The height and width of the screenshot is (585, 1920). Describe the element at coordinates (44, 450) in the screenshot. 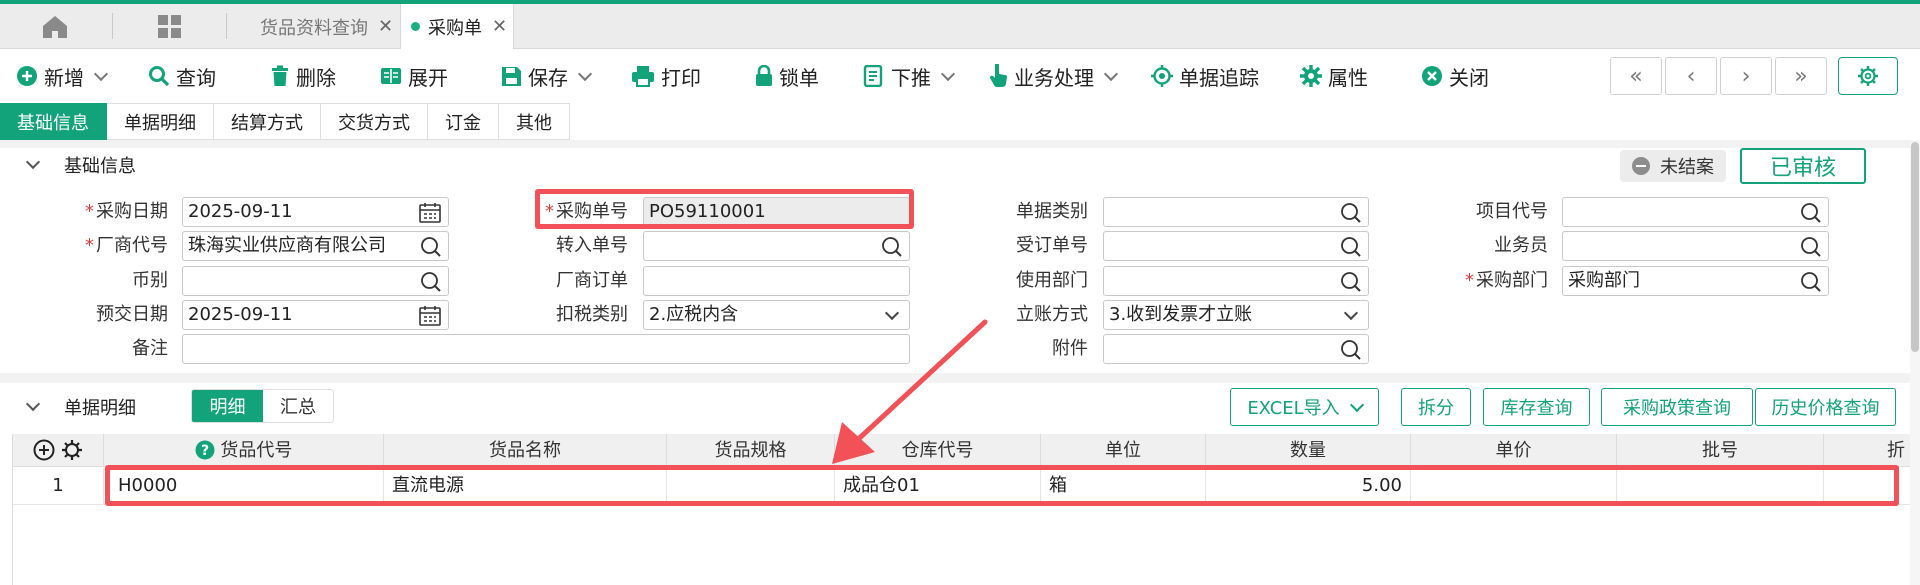

I see `add-row-icon` at that location.